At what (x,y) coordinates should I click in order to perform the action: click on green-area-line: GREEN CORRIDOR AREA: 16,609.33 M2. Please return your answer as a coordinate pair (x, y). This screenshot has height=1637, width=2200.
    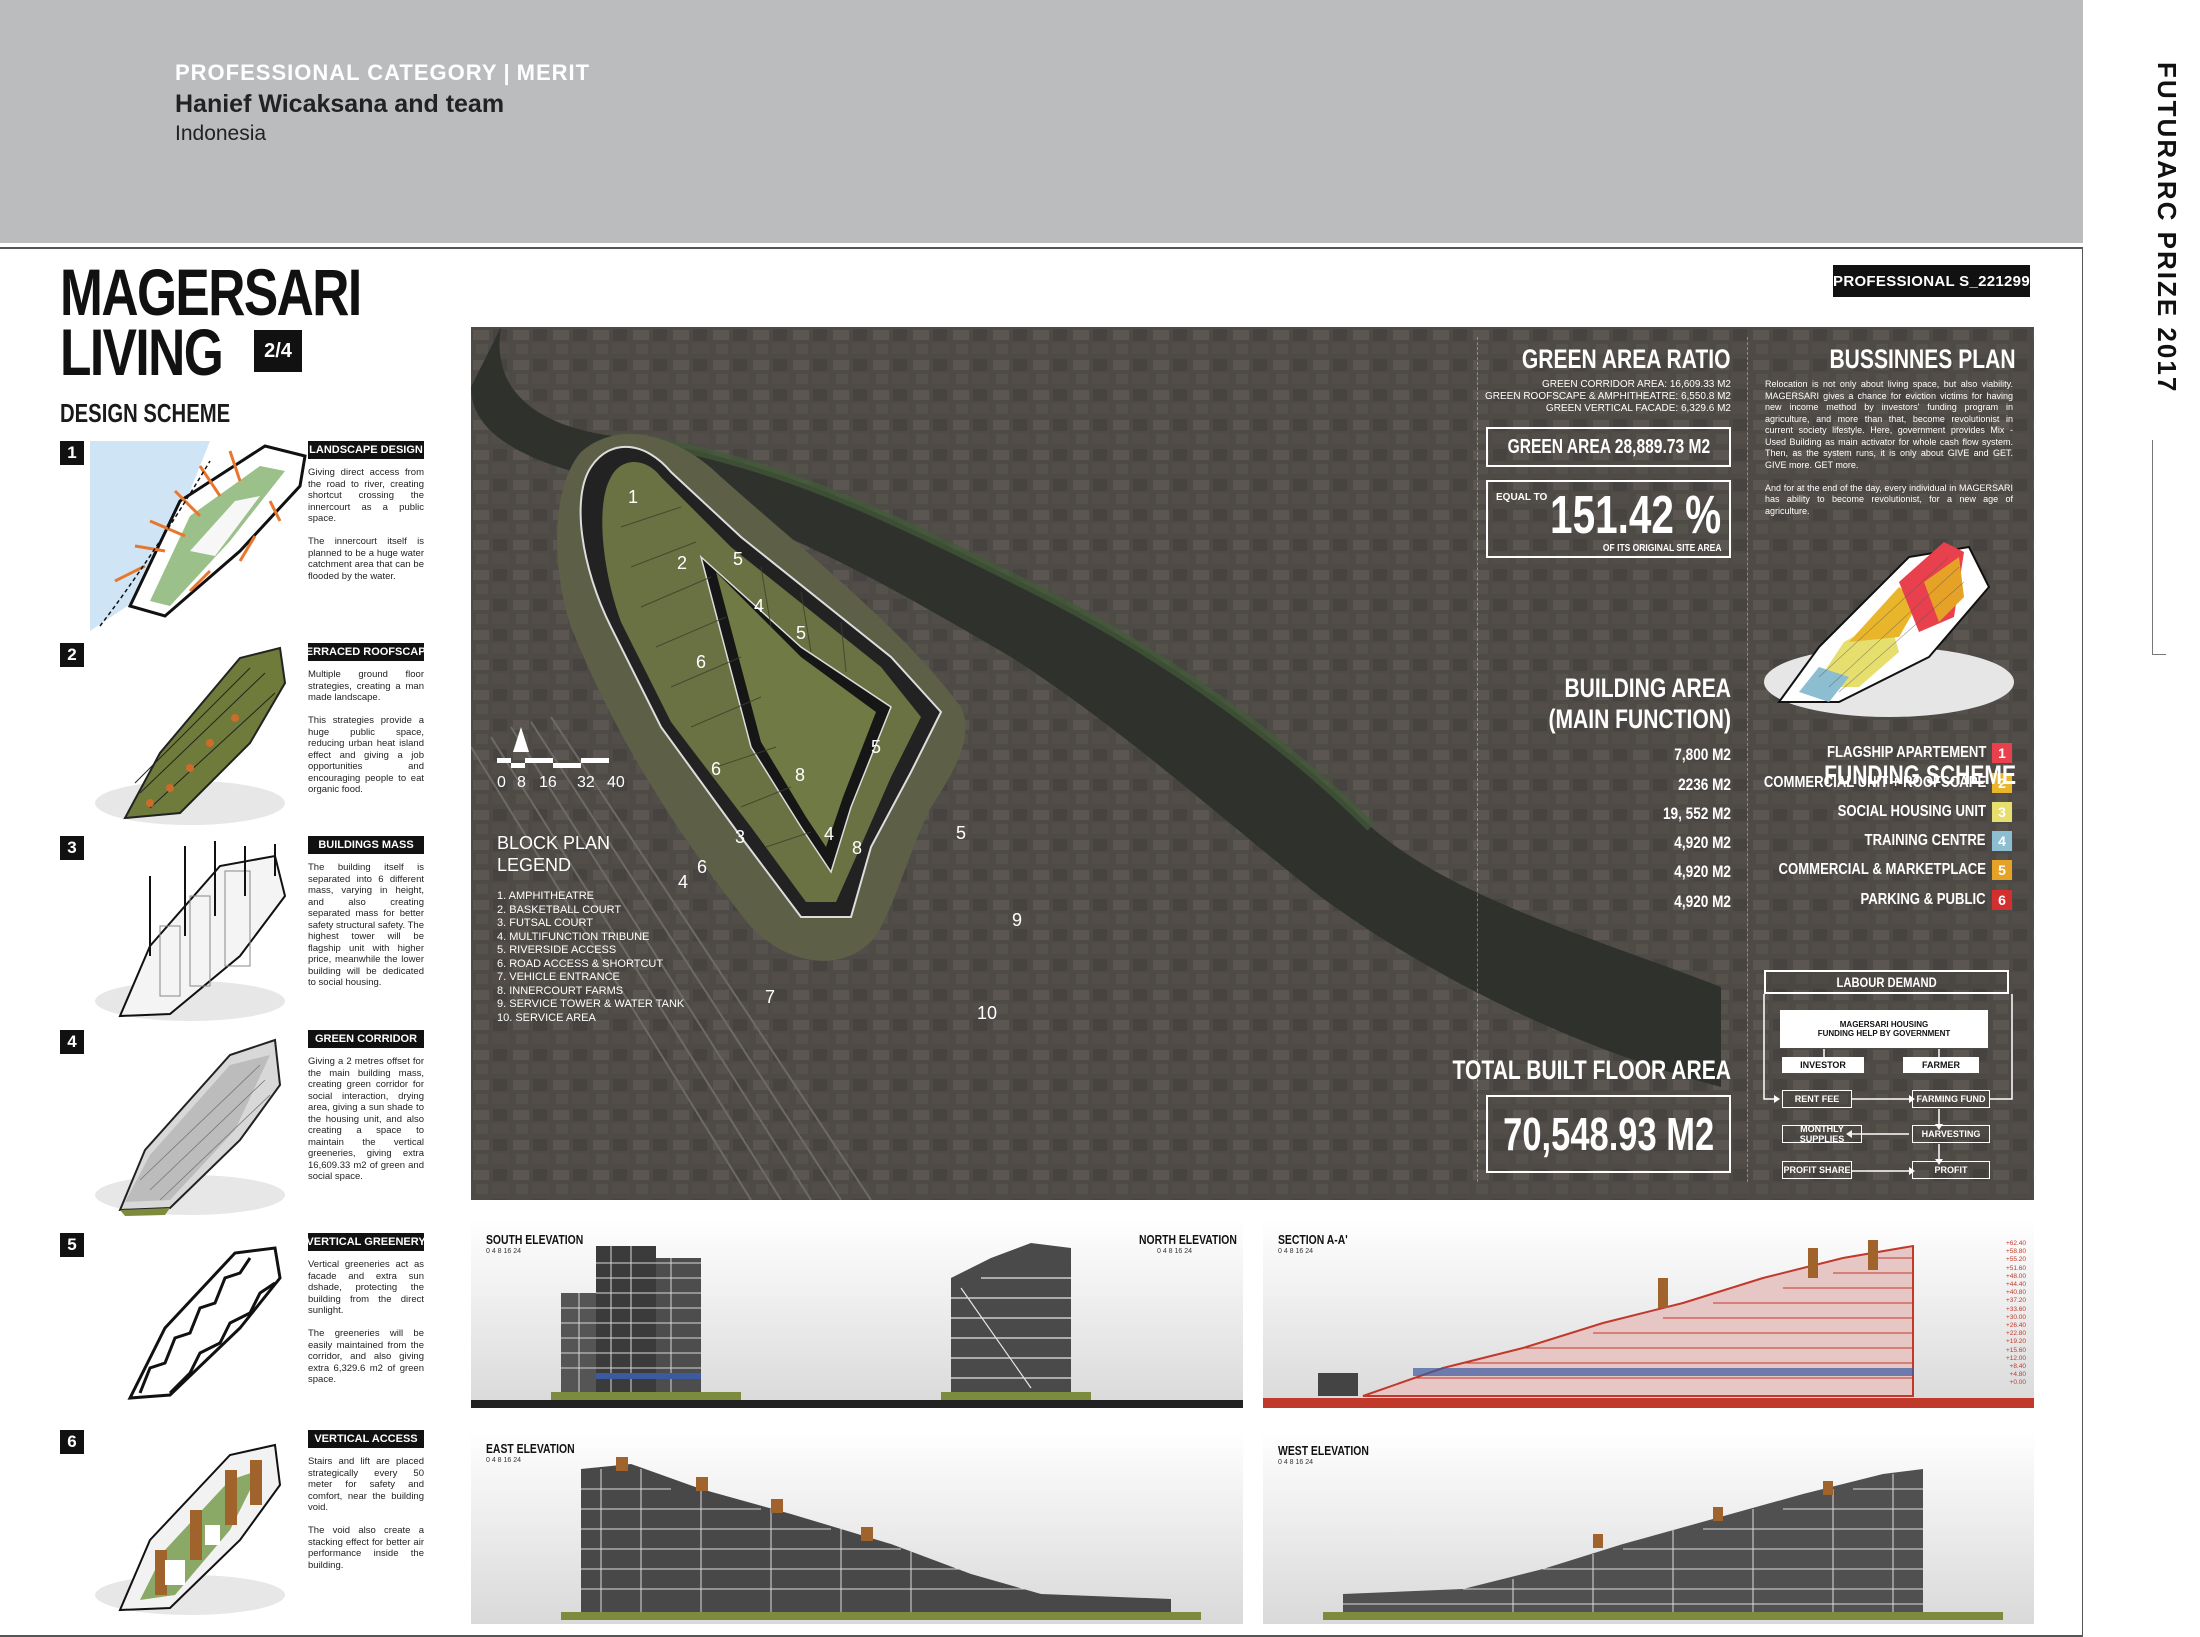
    Looking at the image, I should click on (1636, 384).